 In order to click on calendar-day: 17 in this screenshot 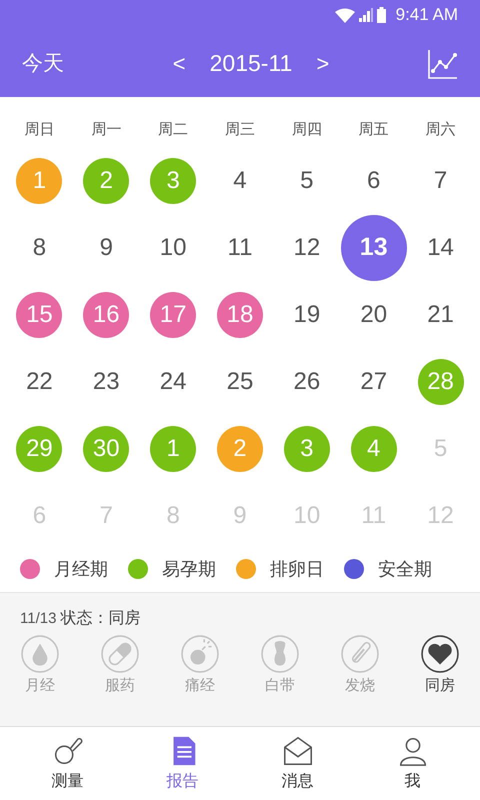, I will do `click(173, 315)`.